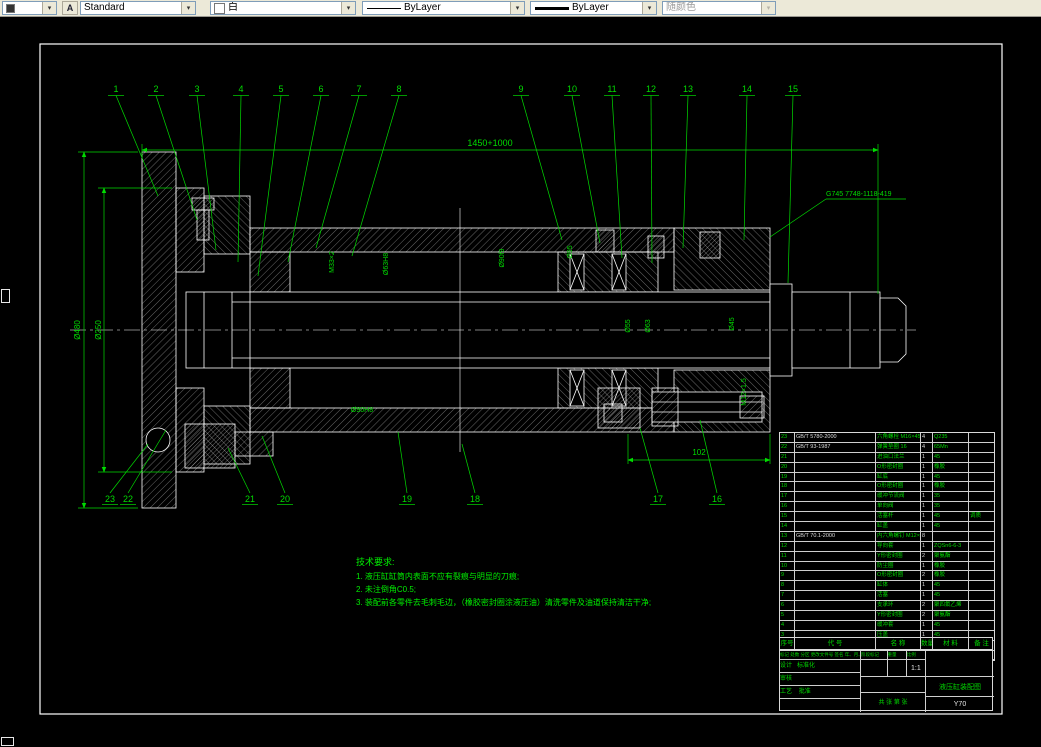  I want to click on parts-list-cell: 5, so click(787, 615).